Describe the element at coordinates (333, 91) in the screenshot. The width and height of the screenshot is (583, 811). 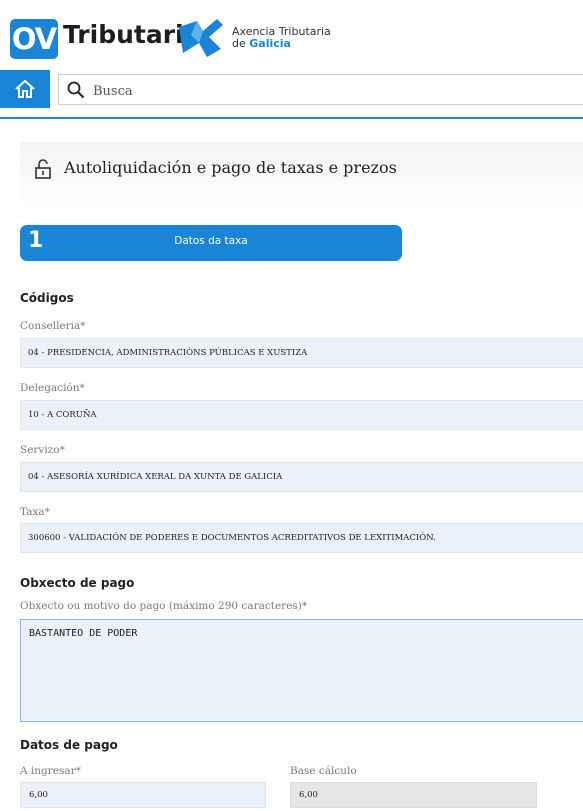
I see `search-input` at that location.